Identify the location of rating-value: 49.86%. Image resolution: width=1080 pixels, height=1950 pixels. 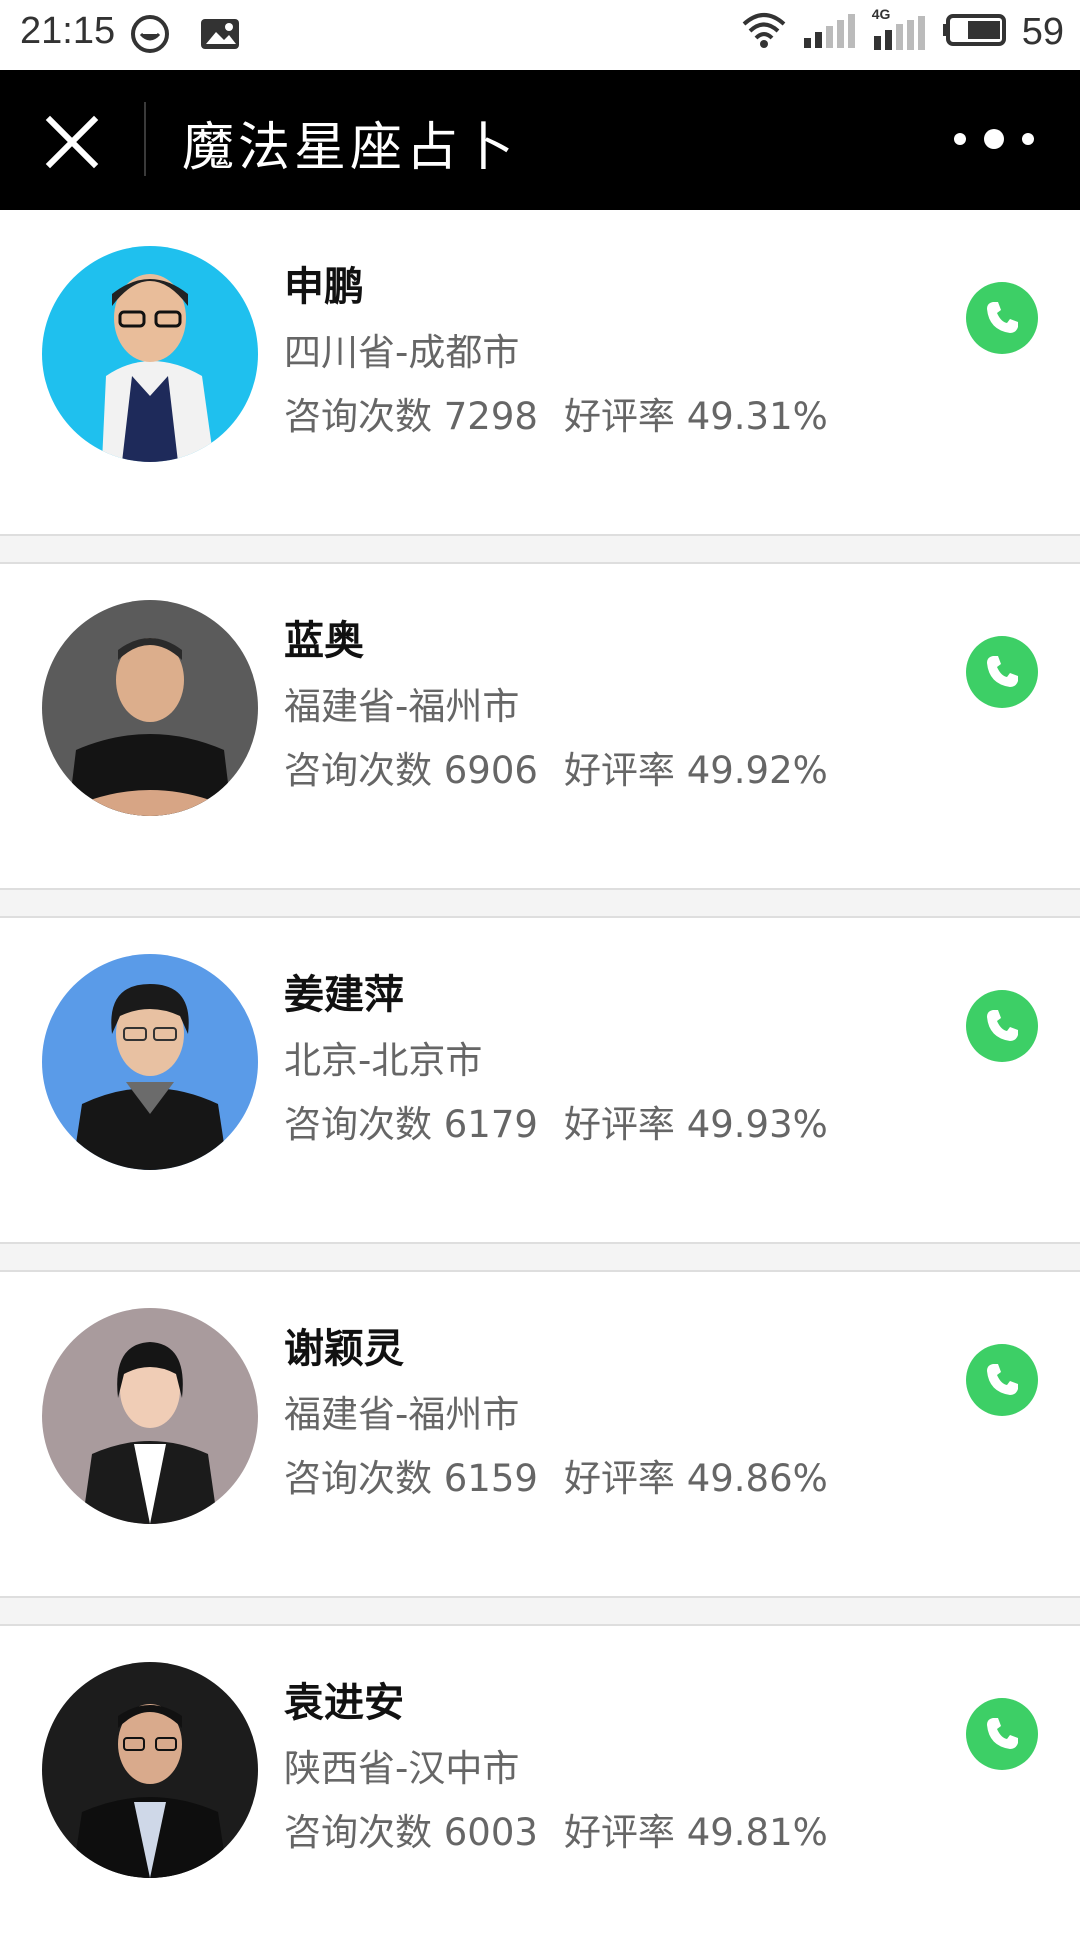
(757, 1478).